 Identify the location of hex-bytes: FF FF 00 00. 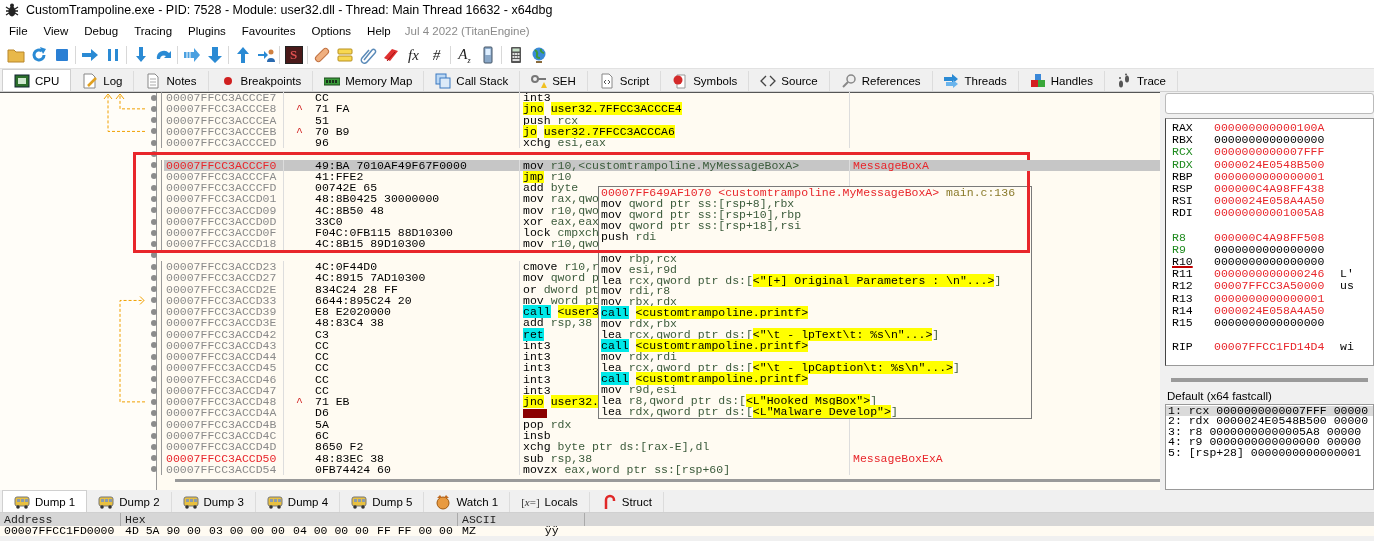
(415, 531).